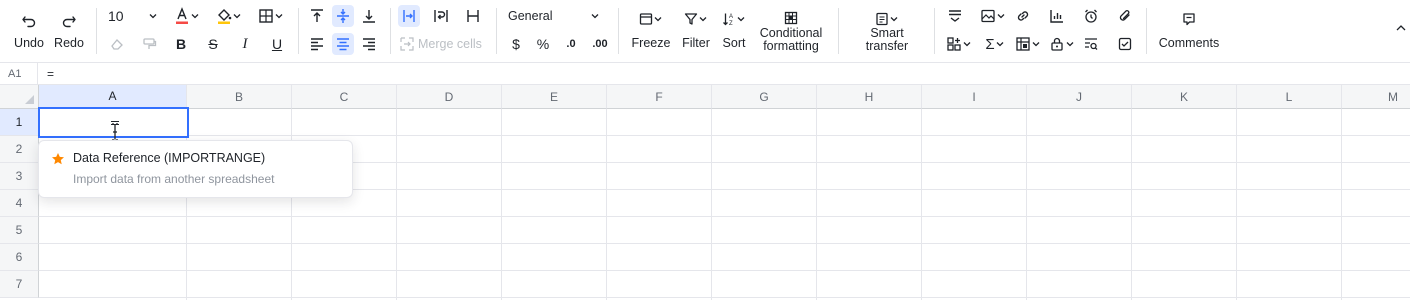 The height and width of the screenshot is (300, 1410). What do you see at coordinates (993, 16) in the screenshot?
I see `insert-image-button` at bounding box center [993, 16].